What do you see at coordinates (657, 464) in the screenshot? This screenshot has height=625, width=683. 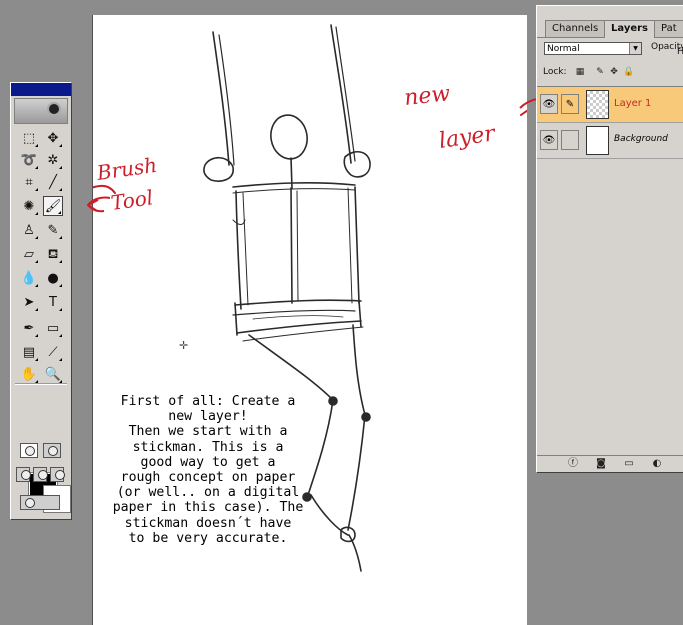 I see `adjustment-layer-icon: ◐` at bounding box center [657, 464].